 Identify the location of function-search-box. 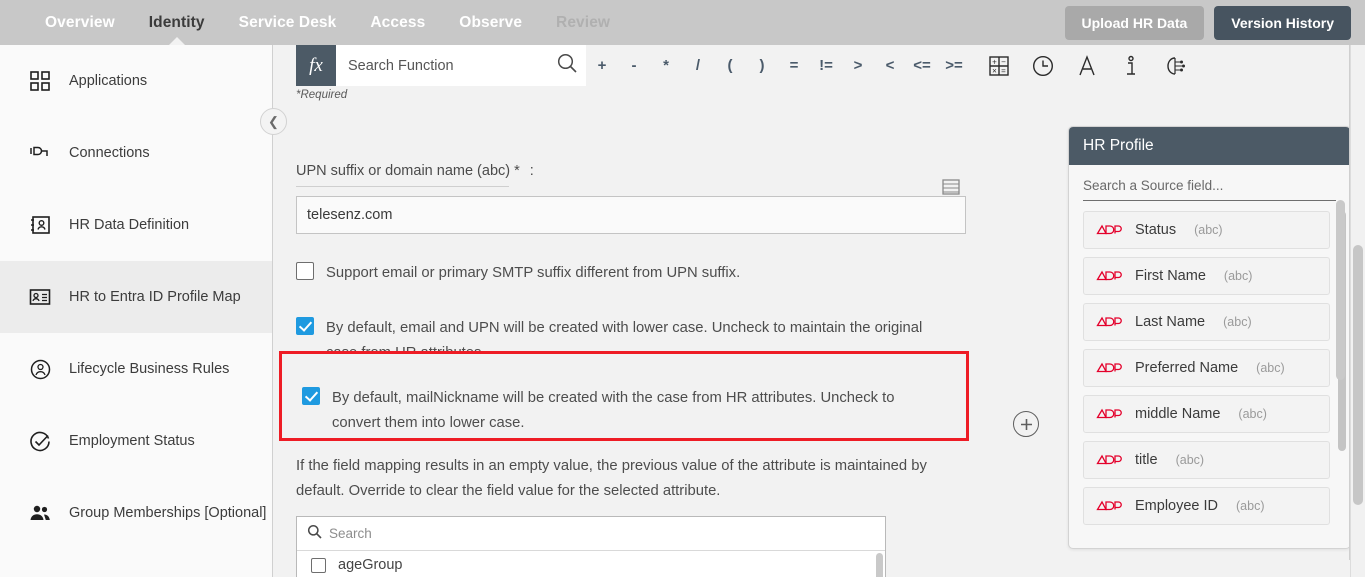
(461, 65).